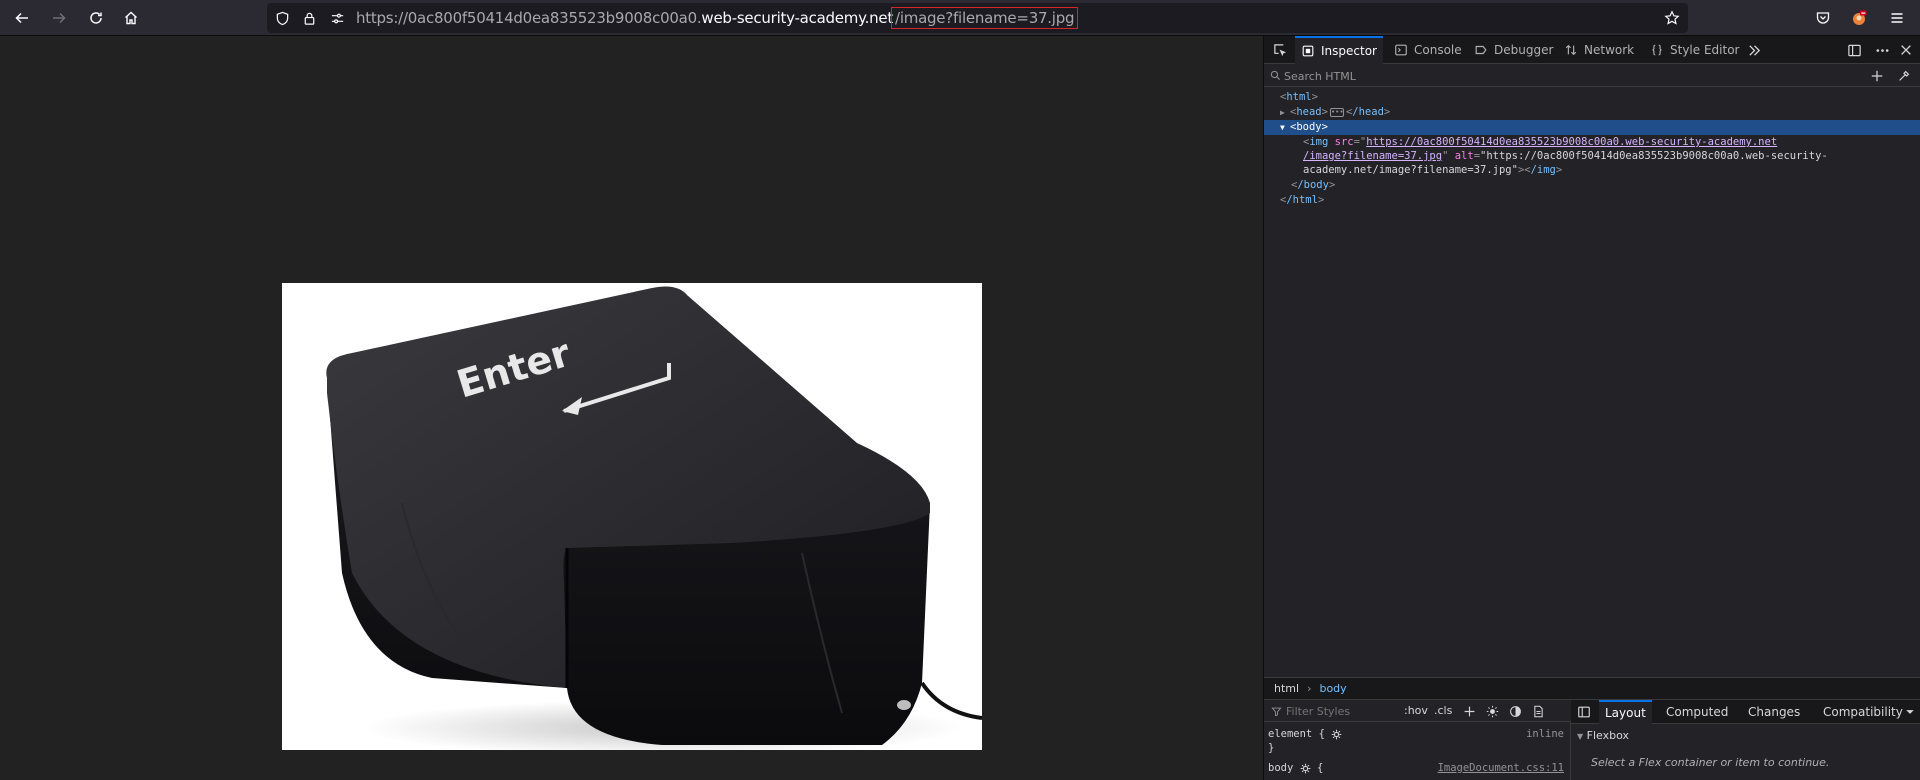 The width and height of the screenshot is (1920, 780). Describe the element at coordinates (1906, 50) in the screenshot. I see `close-devtools-button` at that location.